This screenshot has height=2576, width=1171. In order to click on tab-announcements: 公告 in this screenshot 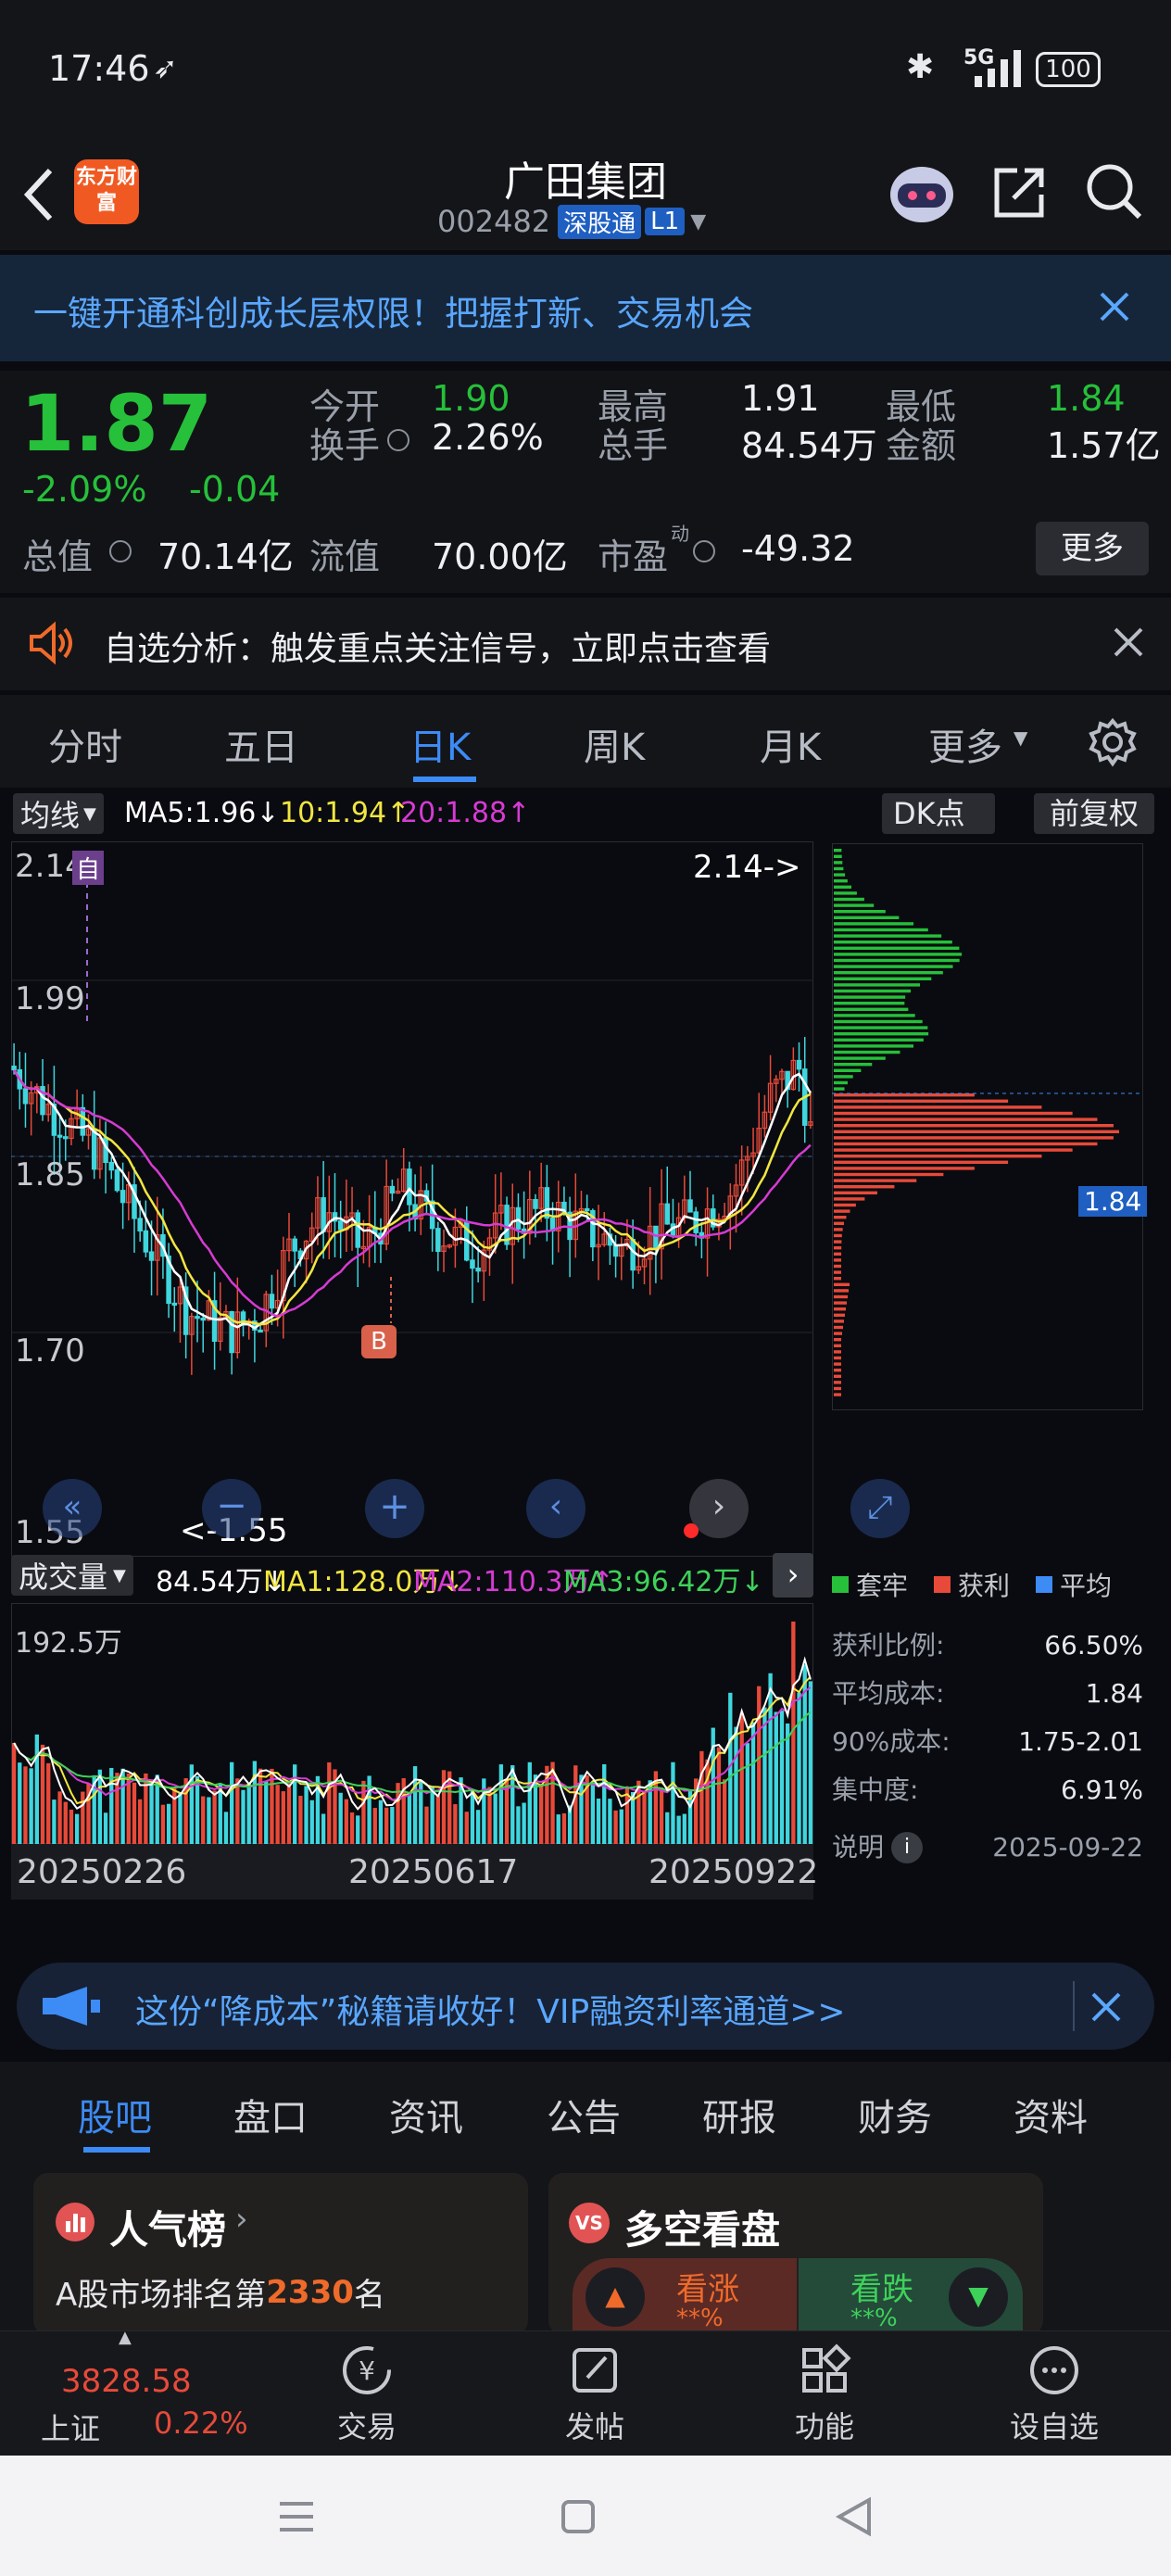, I will do `click(584, 2114)`.